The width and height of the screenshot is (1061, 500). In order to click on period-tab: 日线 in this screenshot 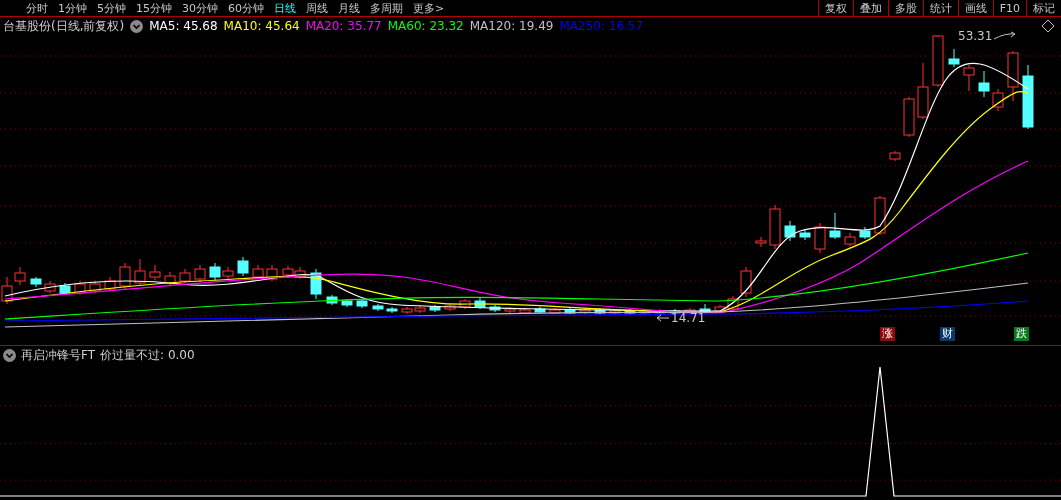, I will do `click(285, 8)`.